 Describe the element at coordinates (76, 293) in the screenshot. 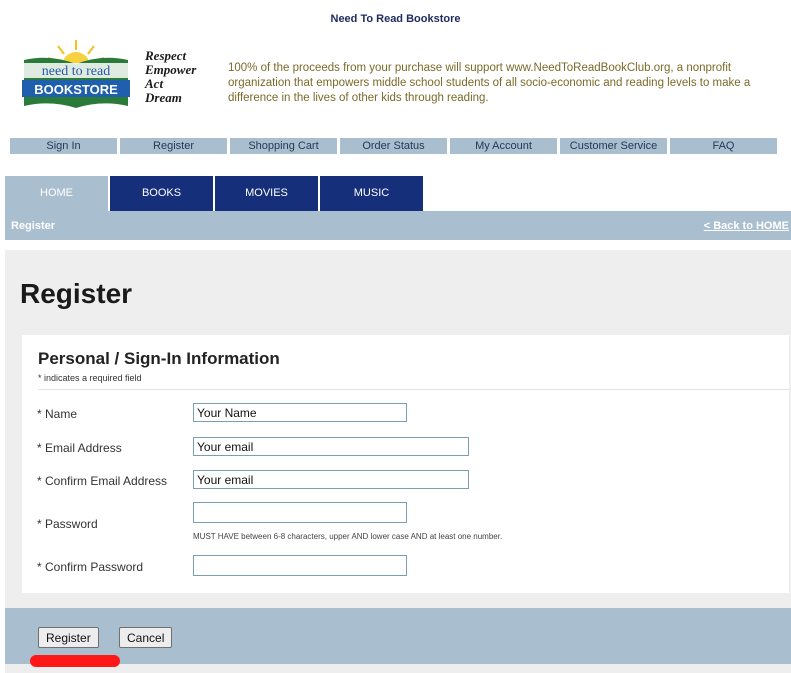

I see `page-title: Register` at that location.